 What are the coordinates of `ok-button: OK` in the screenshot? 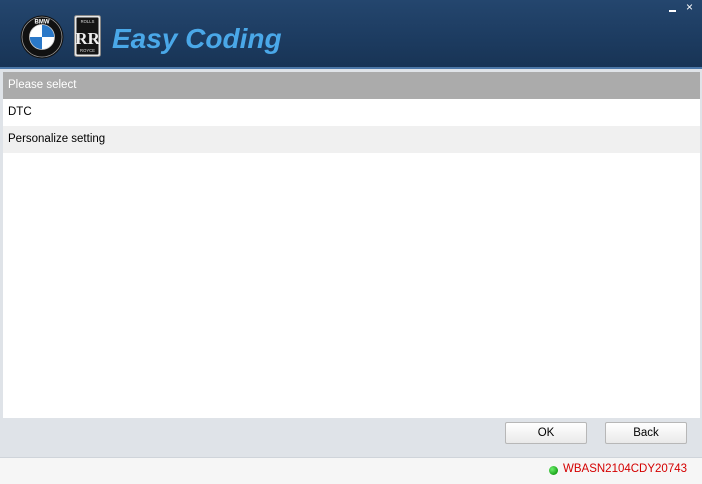 It's located at (546, 433).